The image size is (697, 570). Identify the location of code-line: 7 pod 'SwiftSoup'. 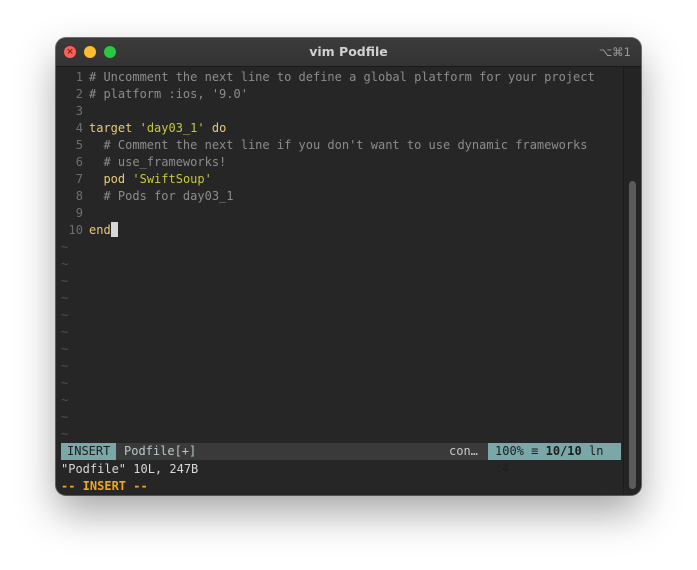
(136, 179).